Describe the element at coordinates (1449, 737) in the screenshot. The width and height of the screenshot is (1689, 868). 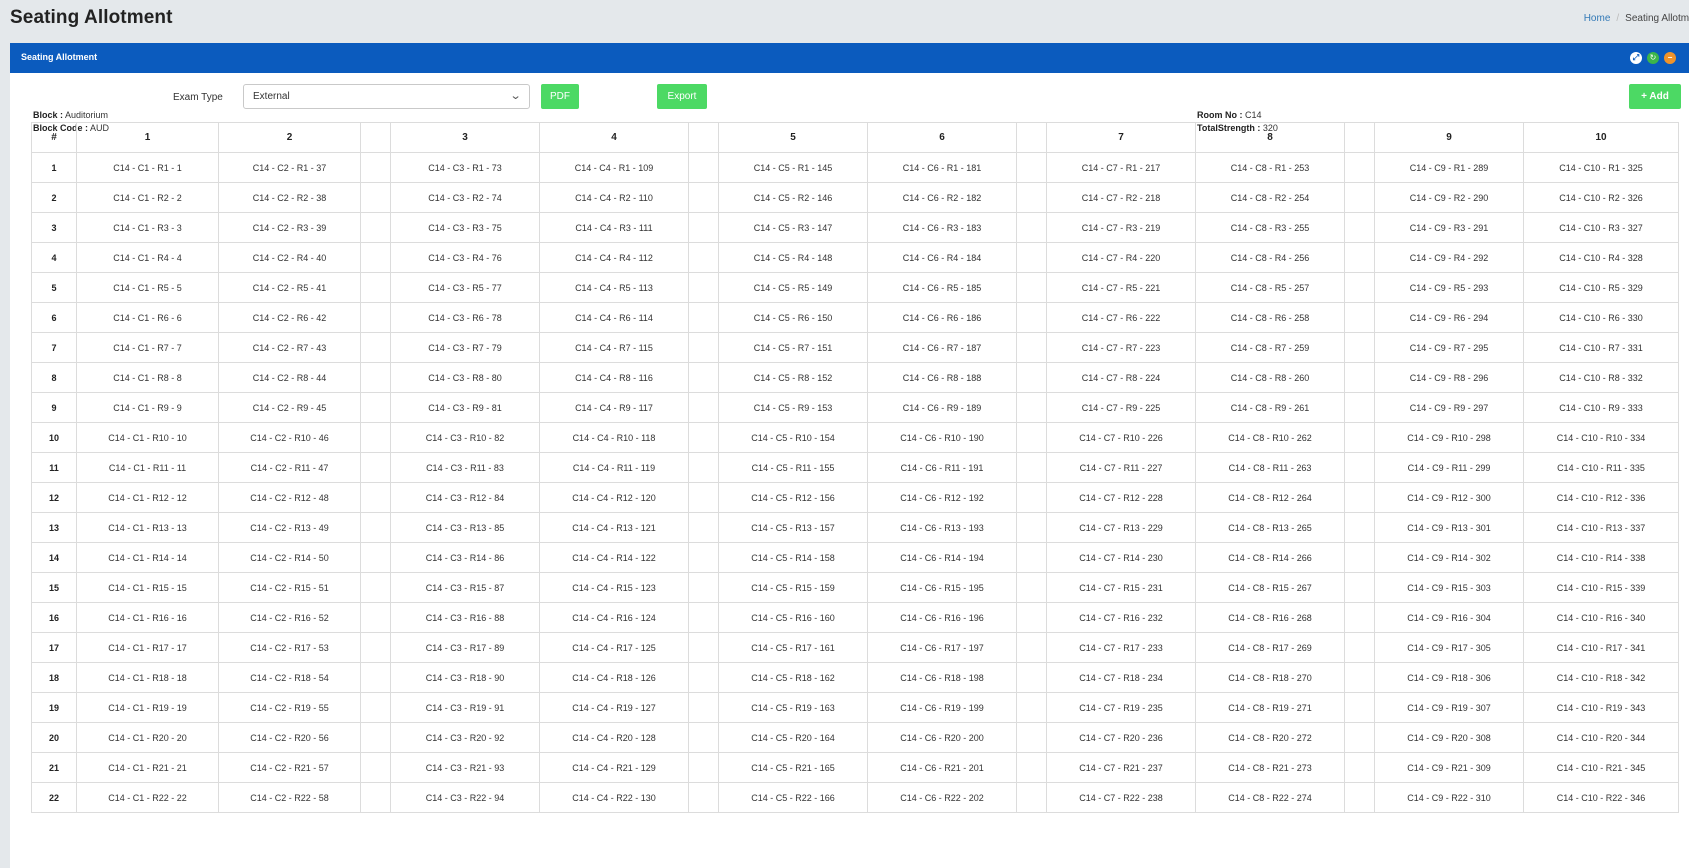
I see `seat-cell: C14 - C9 - R20 - 308` at that location.